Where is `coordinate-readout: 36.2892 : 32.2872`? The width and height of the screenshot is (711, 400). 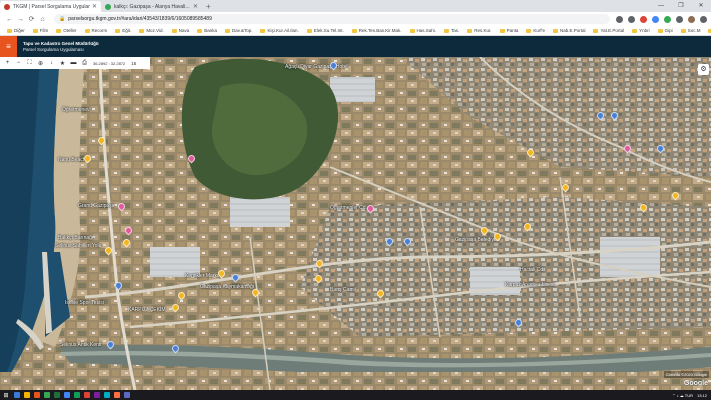 coordinate-readout: 36.2892 : 32.2872 is located at coordinates (109, 63).